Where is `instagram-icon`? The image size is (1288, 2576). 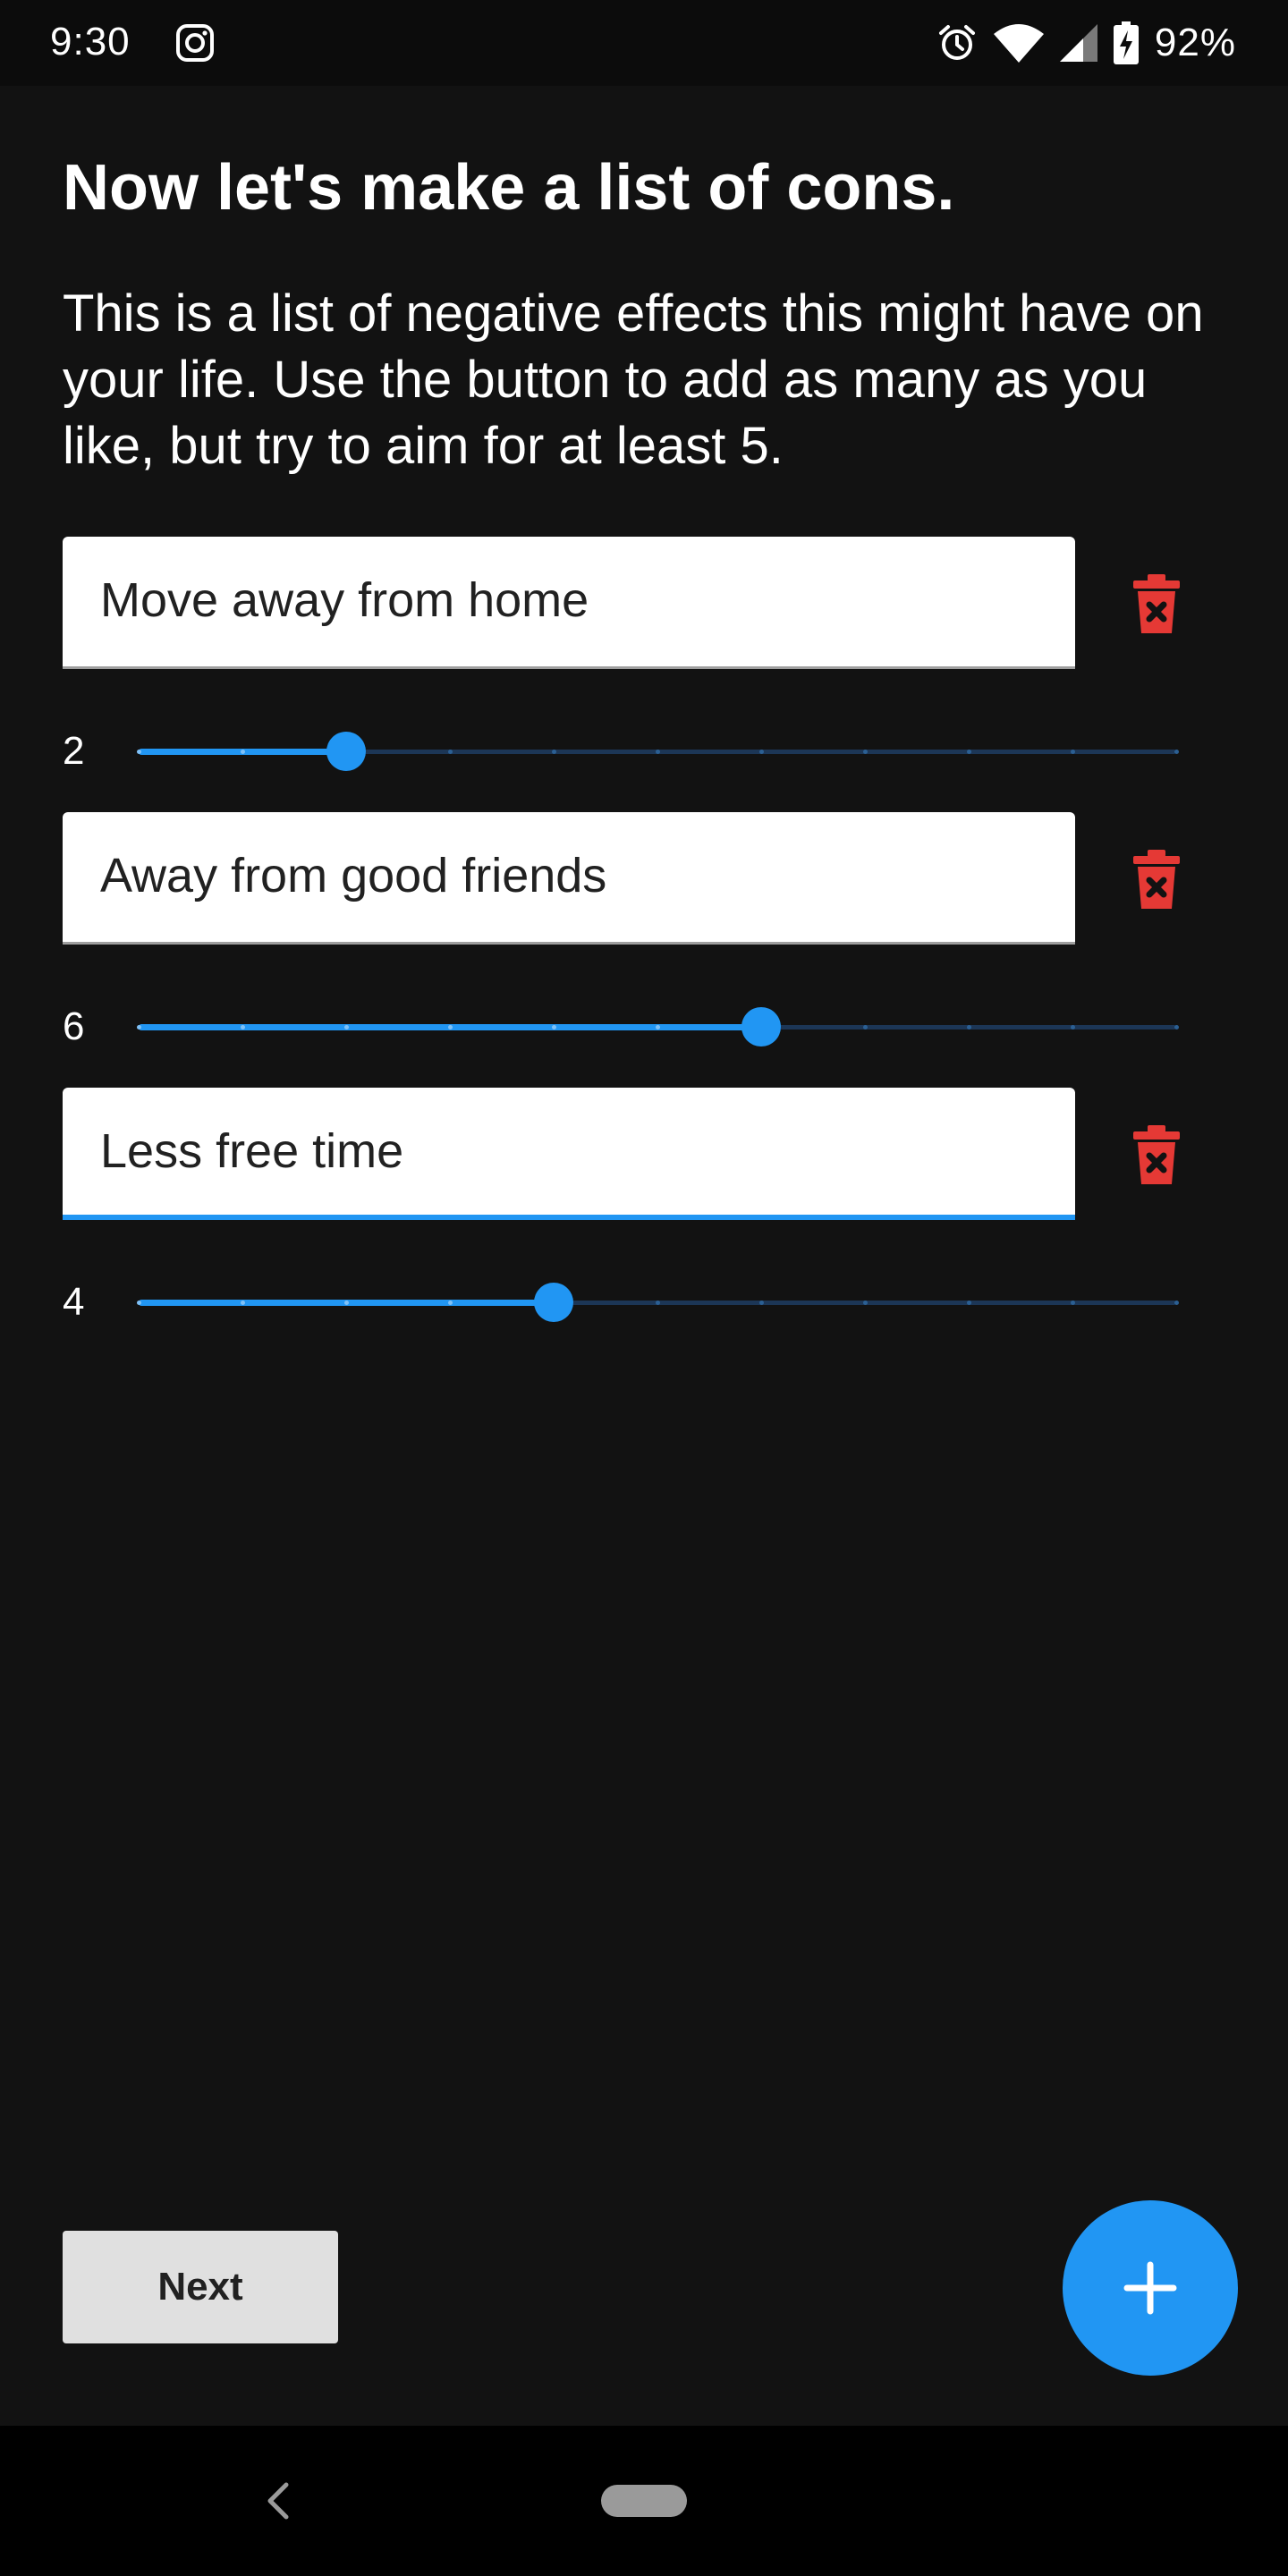 instagram-icon is located at coordinates (195, 43).